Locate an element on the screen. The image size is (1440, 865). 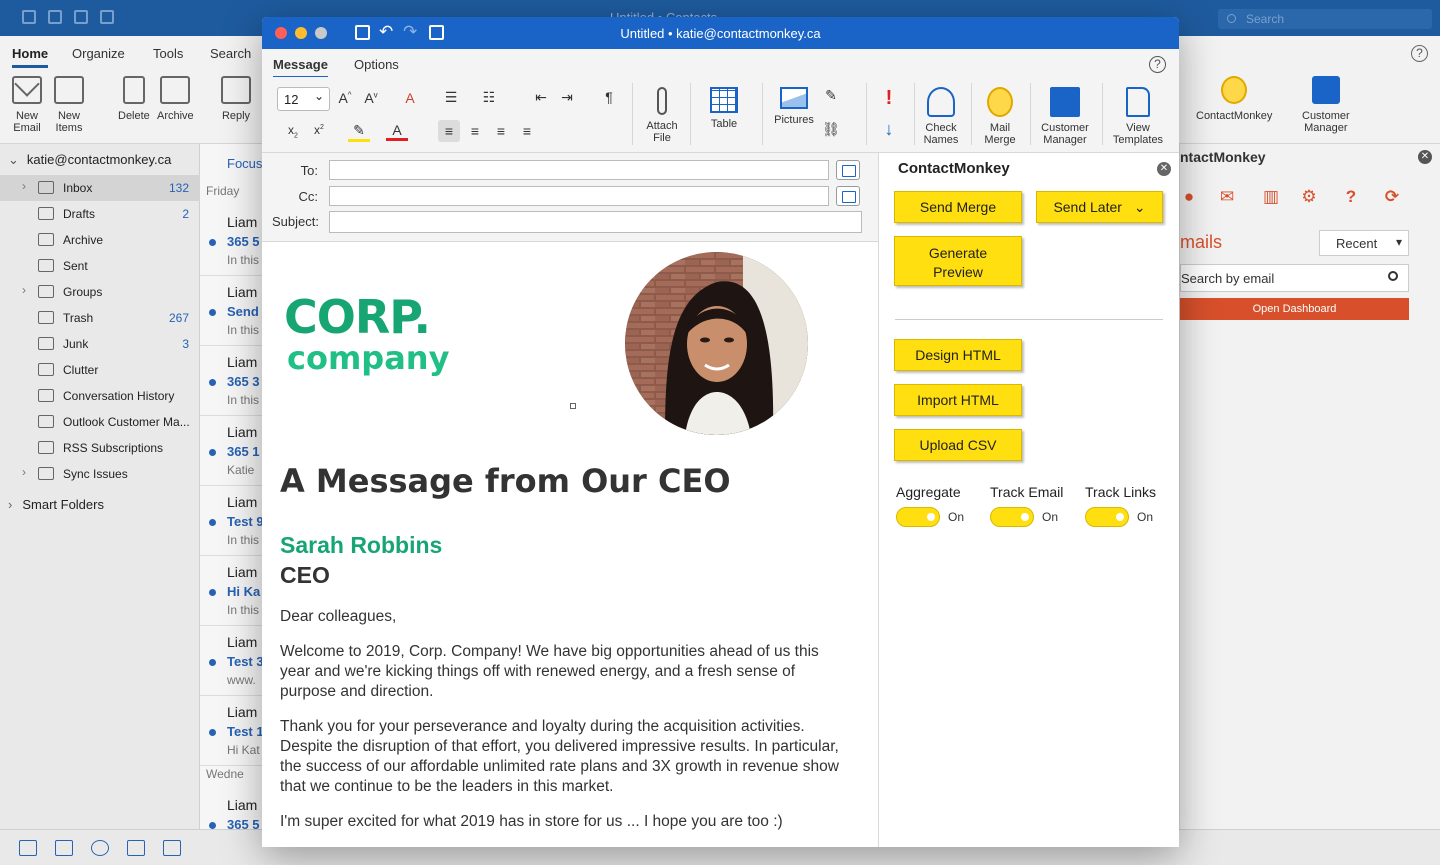
new-email-button: New Email is located at coordinates (27, 105).